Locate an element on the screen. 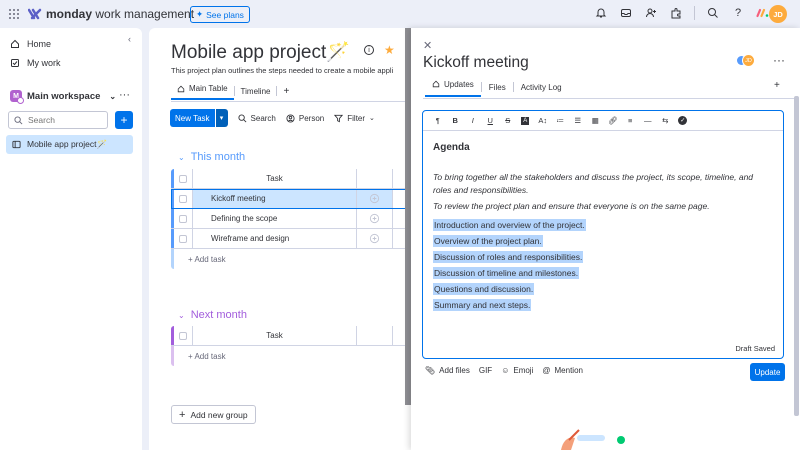 This screenshot has height=450, width=800. tabs-divider is located at coordinates (291, 101).